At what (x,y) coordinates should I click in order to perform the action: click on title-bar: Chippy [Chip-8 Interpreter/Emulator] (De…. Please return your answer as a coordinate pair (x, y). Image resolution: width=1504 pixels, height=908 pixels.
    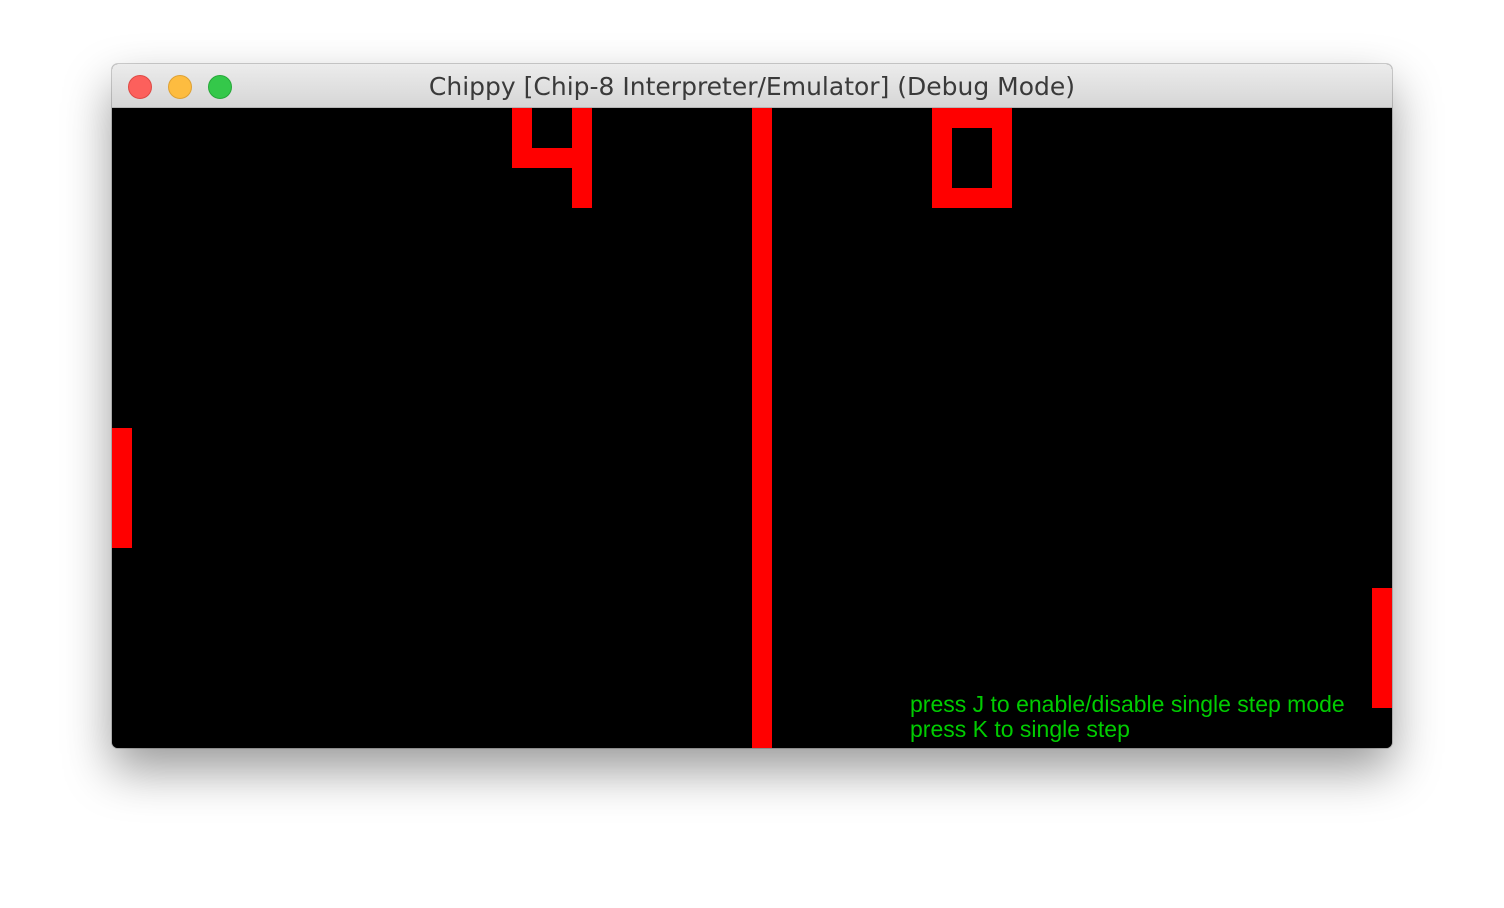
    Looking at the image, I should click on (752, 86).